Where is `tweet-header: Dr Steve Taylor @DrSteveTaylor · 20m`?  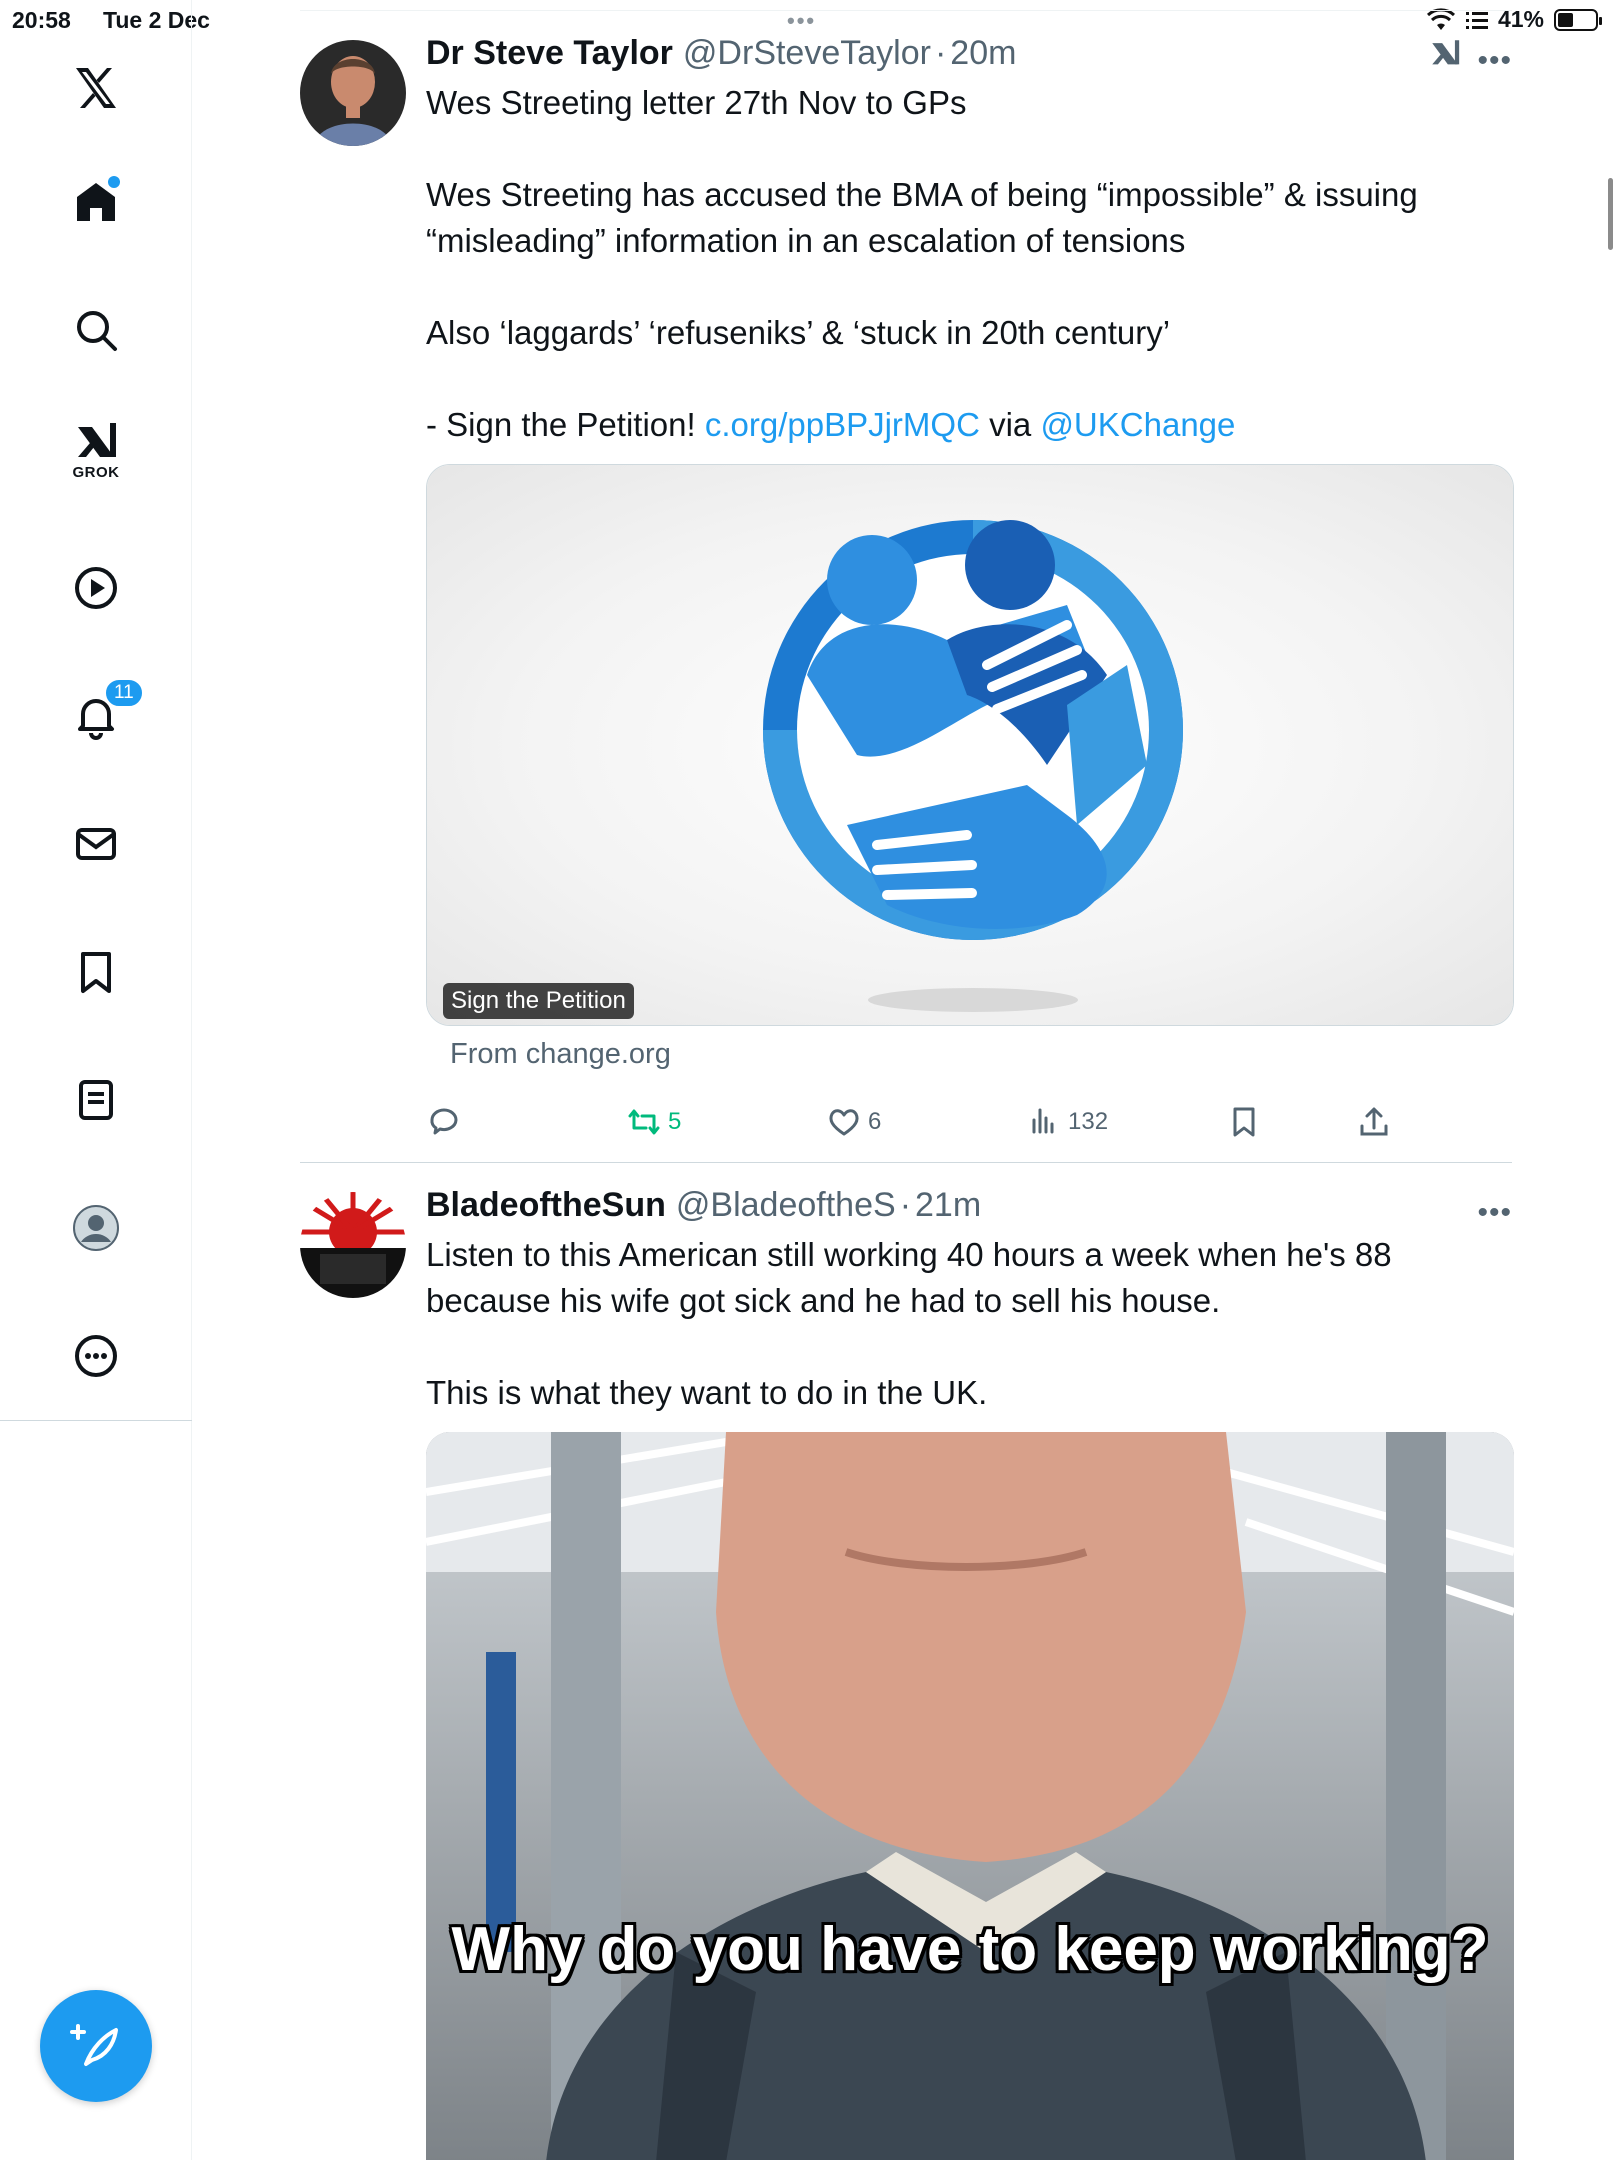
tweet-header: Dr Steve Taylor @DrSteveTaylor · 20m is located at coordinates (969, 56).